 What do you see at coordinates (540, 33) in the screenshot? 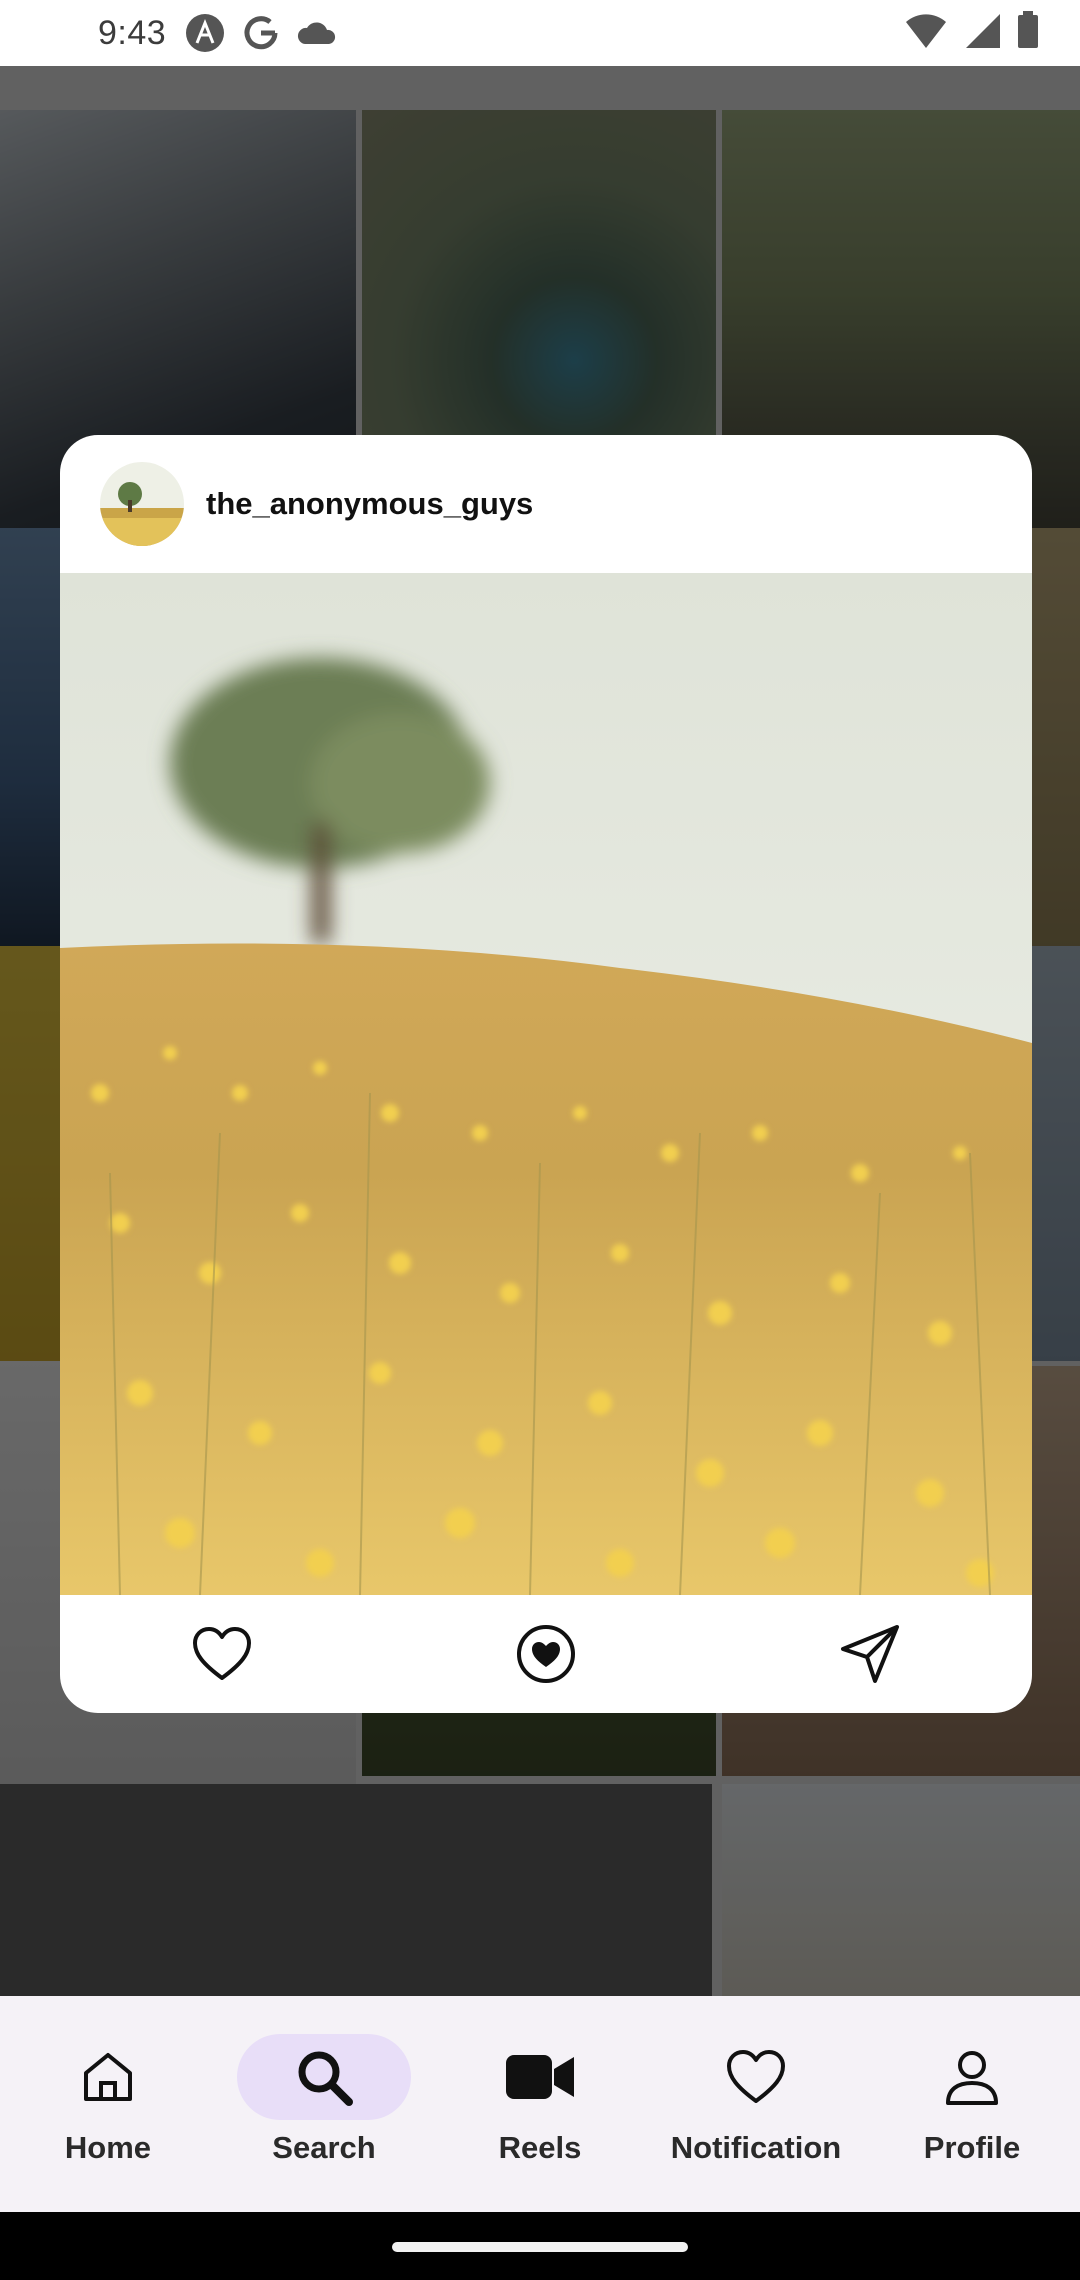
I see `status-bar: 9:43` at bounding box center [540, 33].